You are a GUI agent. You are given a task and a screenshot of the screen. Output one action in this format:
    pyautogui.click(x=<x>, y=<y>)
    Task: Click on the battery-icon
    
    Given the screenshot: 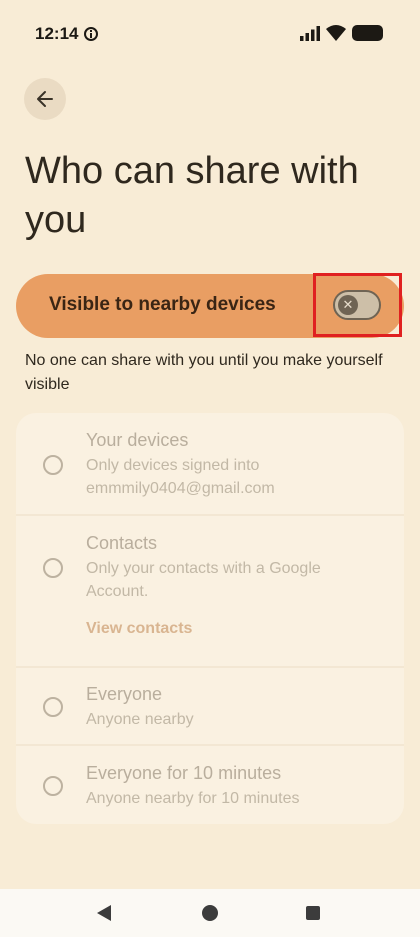 What is the action you would take?
    pyautogui.click(x=367, y=33)
    